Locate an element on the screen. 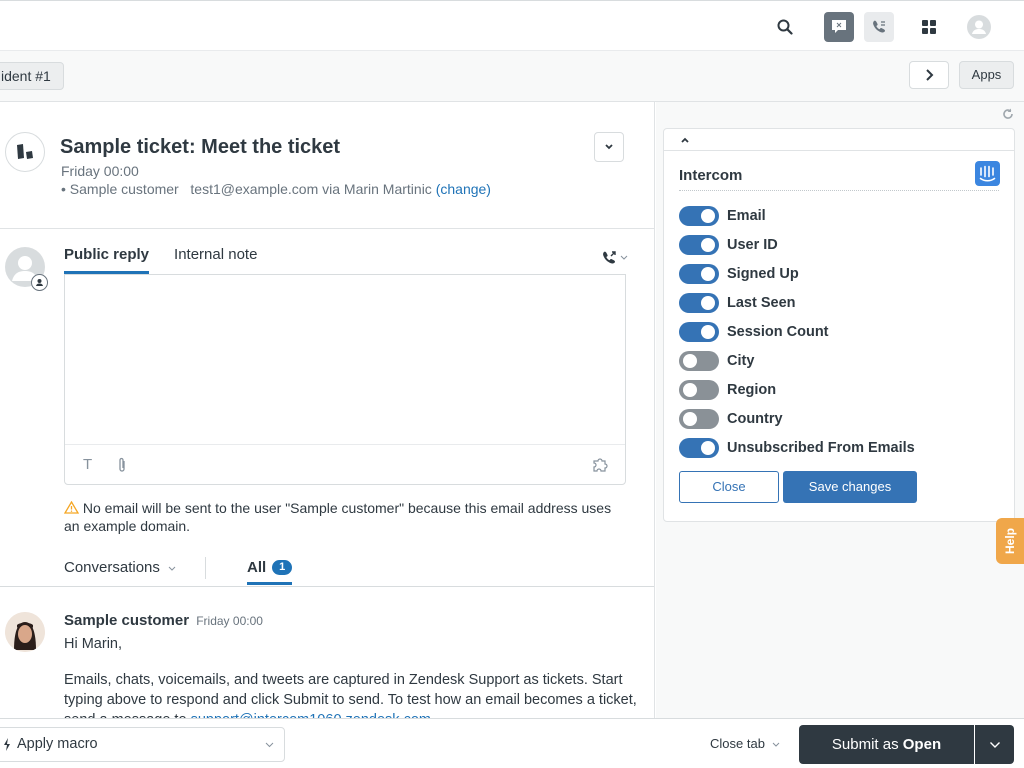  apply-macro-label: Apply macro is located at coordinates (57, 744).